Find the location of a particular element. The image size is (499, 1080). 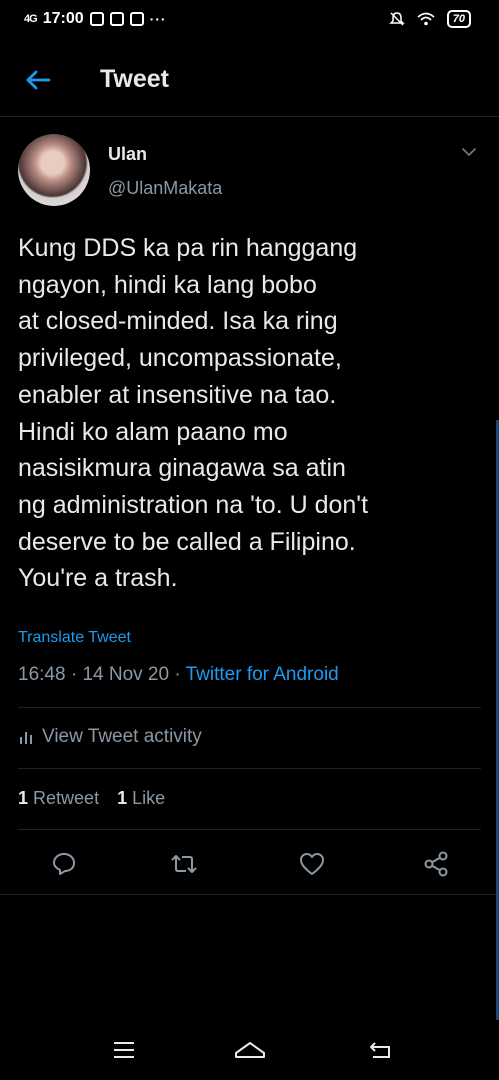

recent-apps-button is located at coordinates (124, 1050).